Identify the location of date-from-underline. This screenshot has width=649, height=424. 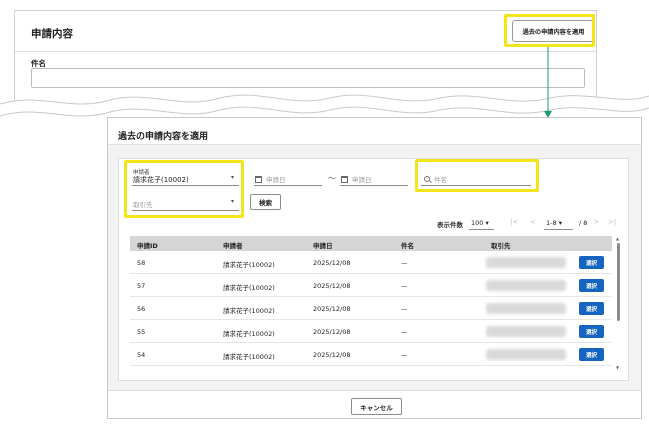
(288, 185).